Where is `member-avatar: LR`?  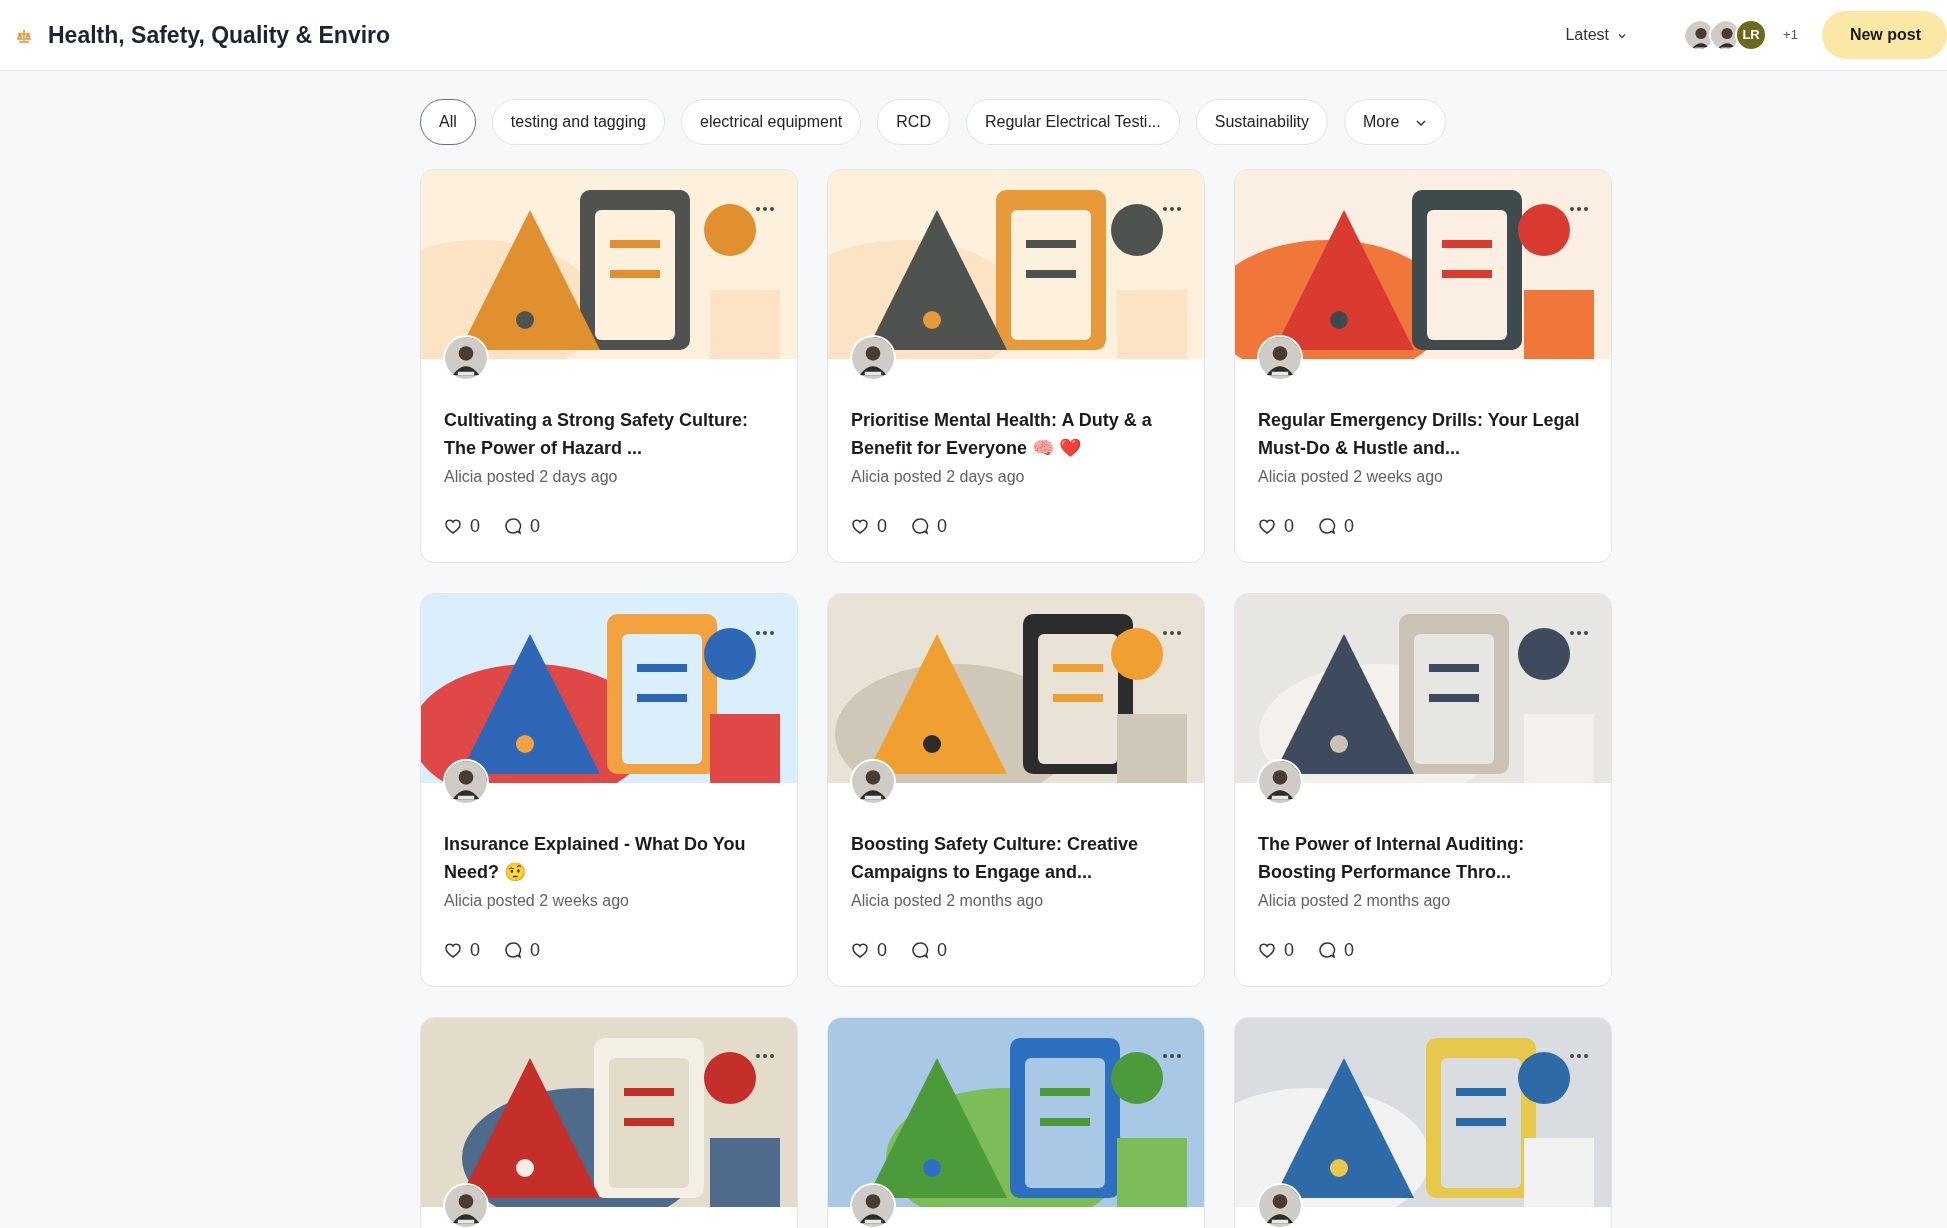 member-avatar: LR is located at coordinates (1751, 35).